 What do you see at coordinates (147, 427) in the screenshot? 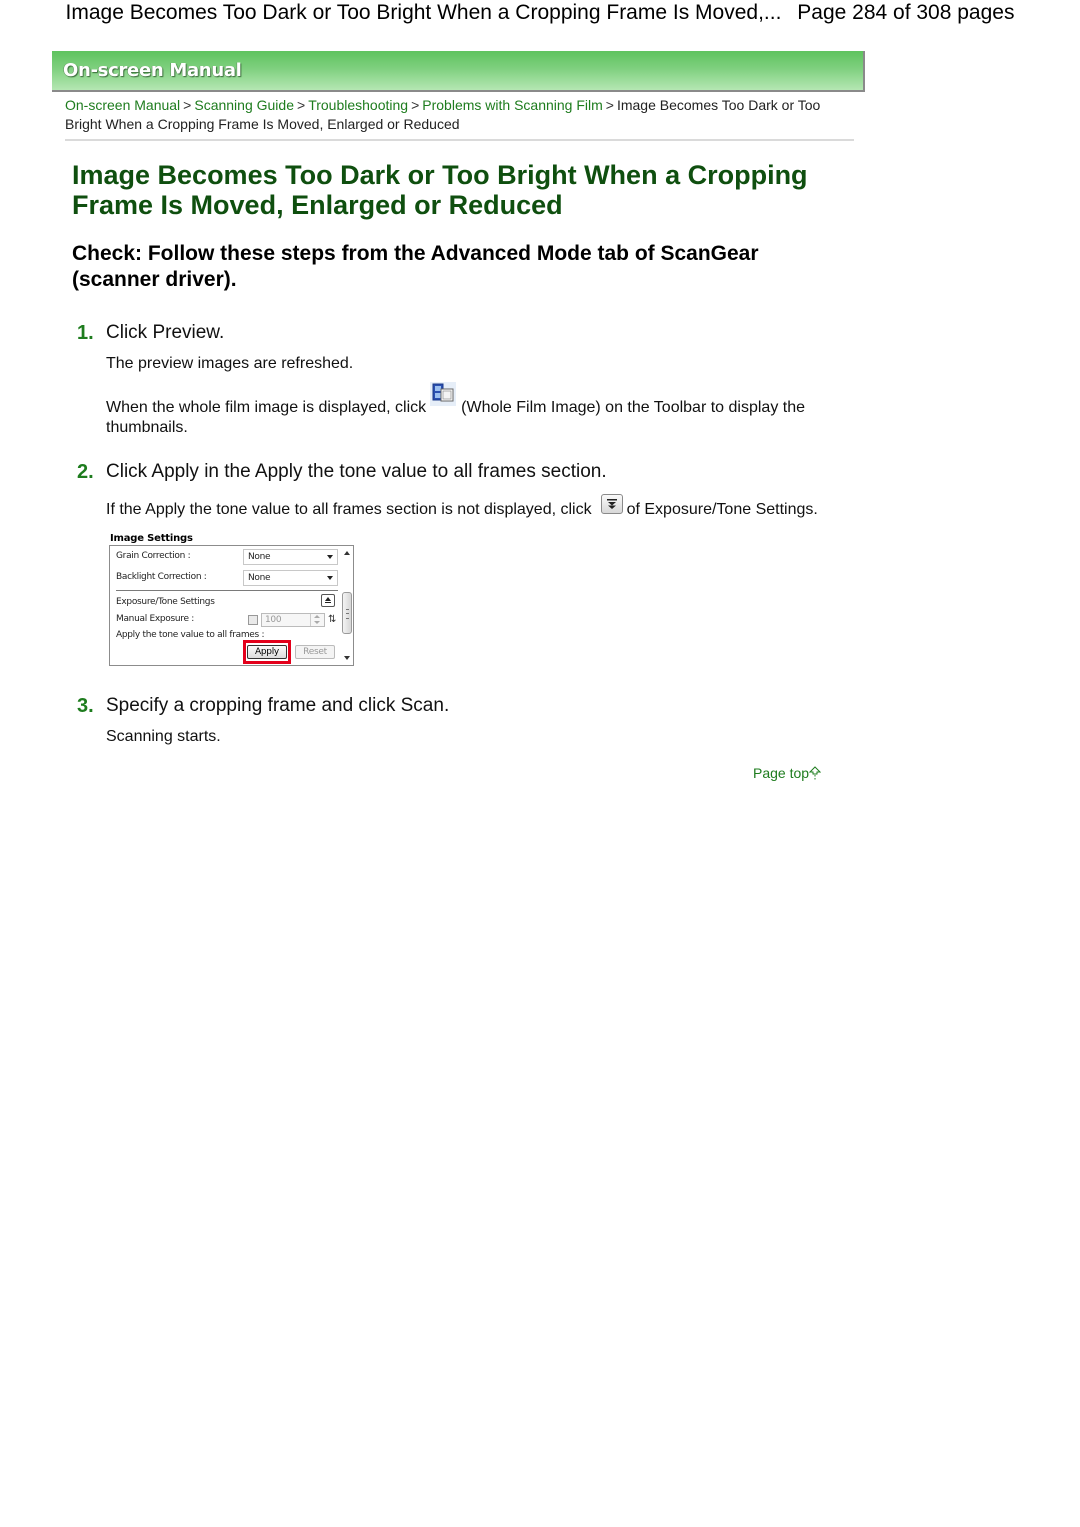
I see `step-1-note-continuation: thumbnails.` at bounding box center [147, 427].